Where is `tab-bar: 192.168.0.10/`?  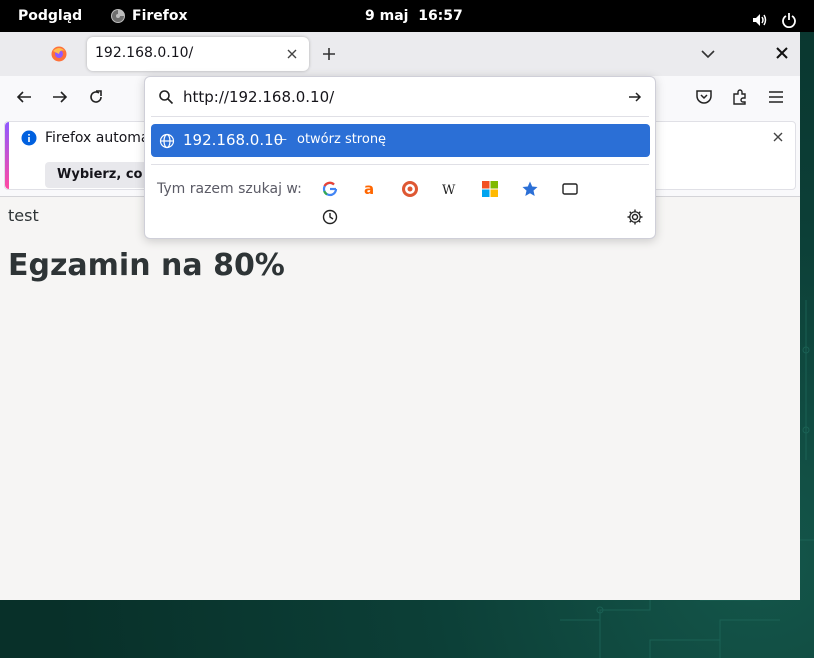 tab-bar: 192.168.0.10/ is located at coordinates (400, 54).